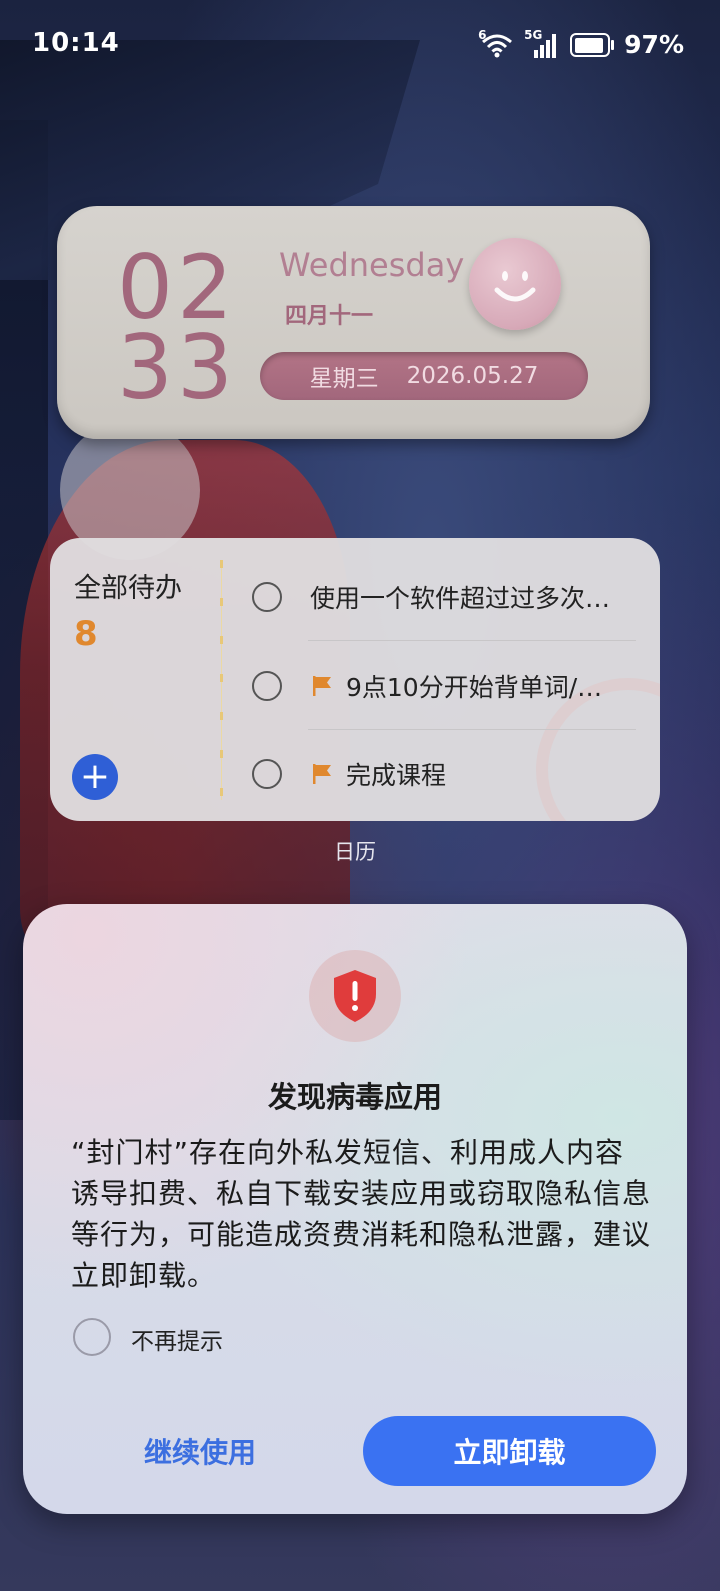 The width and height of the screenshot is (720, 1591). I want to click on divider, so click(472, 640).